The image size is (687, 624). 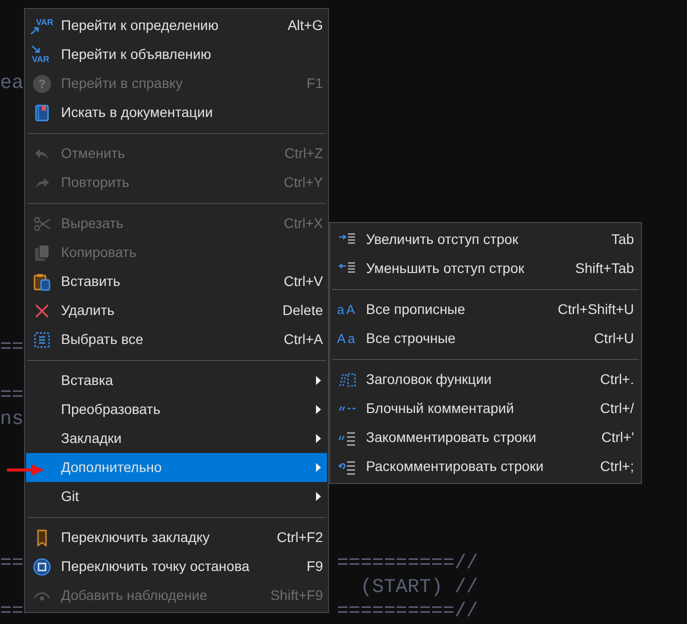 What do you see at coordinates (485, 379) in the screenshot?
I see `menu-item: Заголовок функции Ctrl+.` at bounding box center [485, 379].